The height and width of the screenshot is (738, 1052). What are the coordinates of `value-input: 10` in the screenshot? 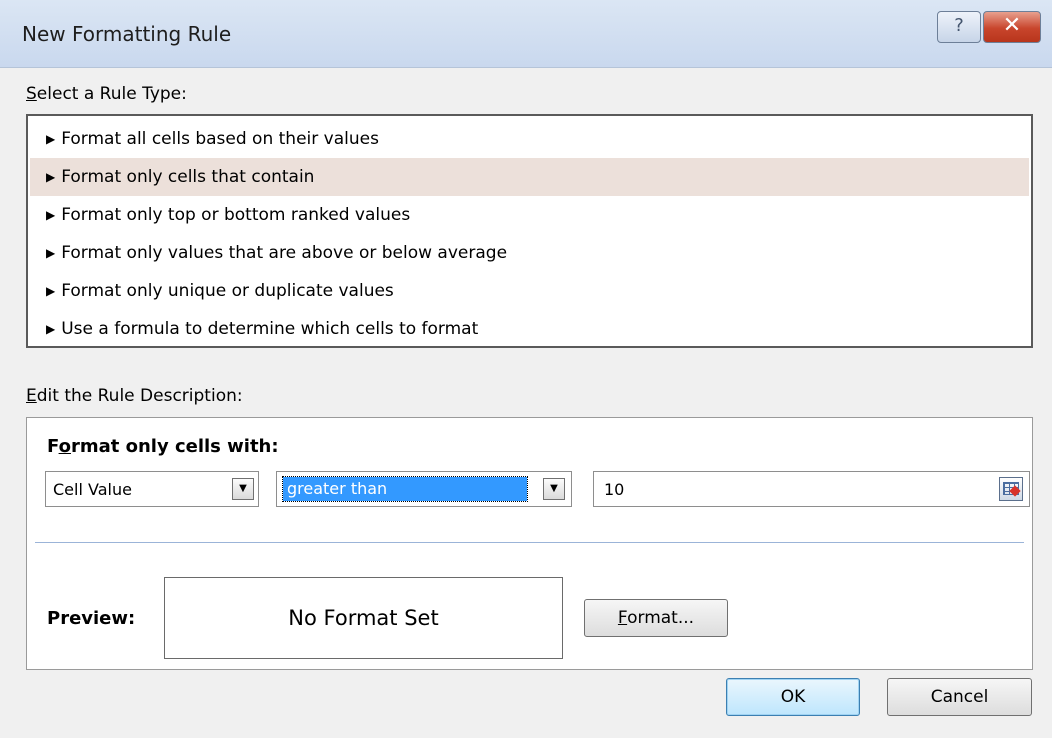 It's located at (811, 489).